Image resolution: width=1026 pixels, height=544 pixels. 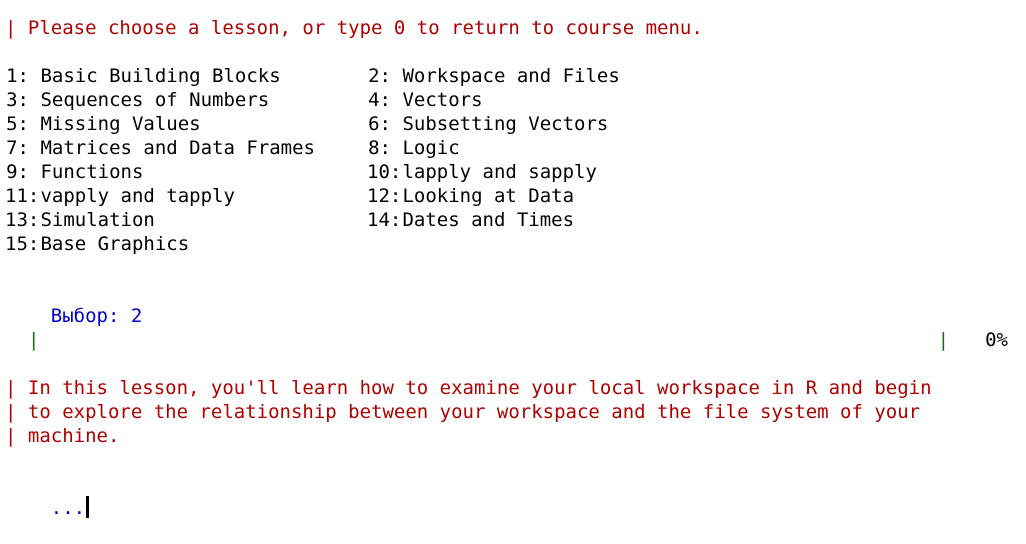 What do you see at coordinates (34, 340) in the screenshot?
I see `progress-left-pipe: |` at bounding box center [34, 340].